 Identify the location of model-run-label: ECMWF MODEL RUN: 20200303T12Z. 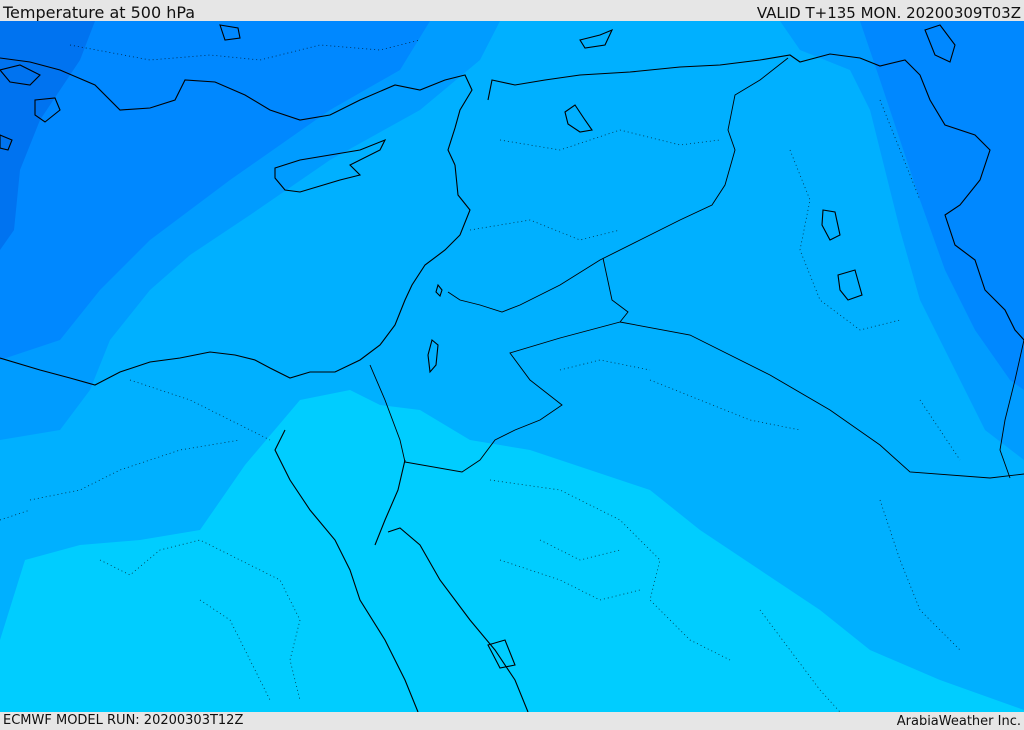
(123, 720).